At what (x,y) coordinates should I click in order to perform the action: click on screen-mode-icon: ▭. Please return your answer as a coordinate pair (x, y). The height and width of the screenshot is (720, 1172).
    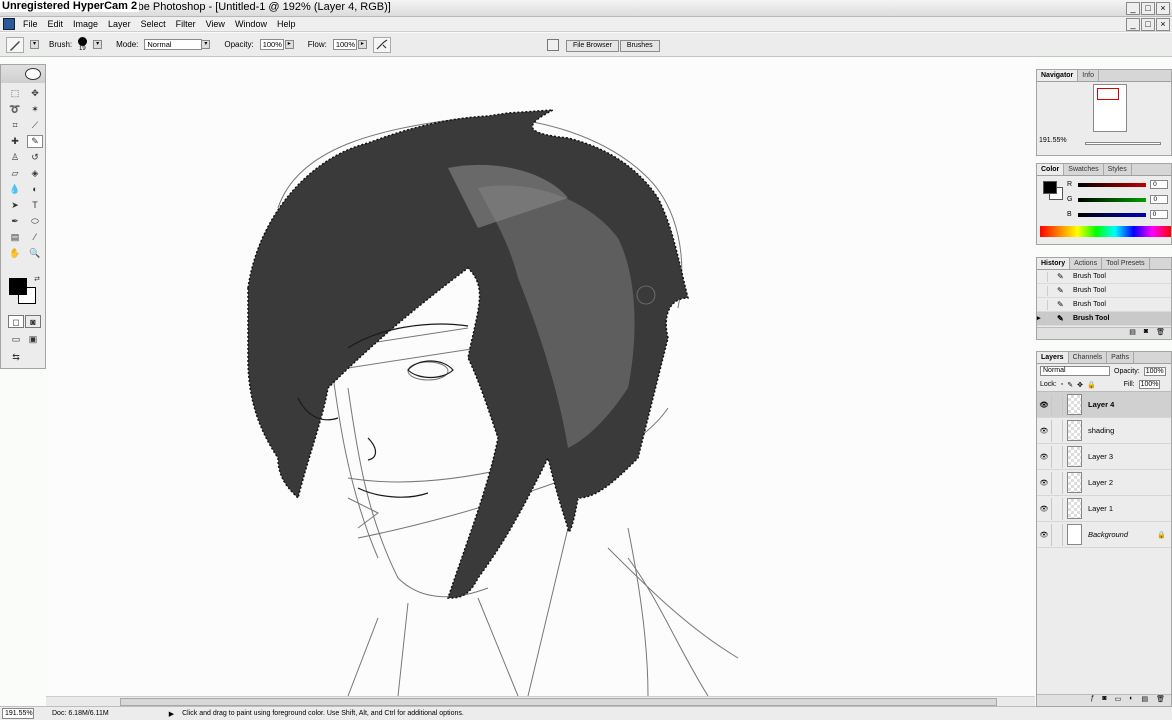
    Looking at the image, I should click on (16, 339).